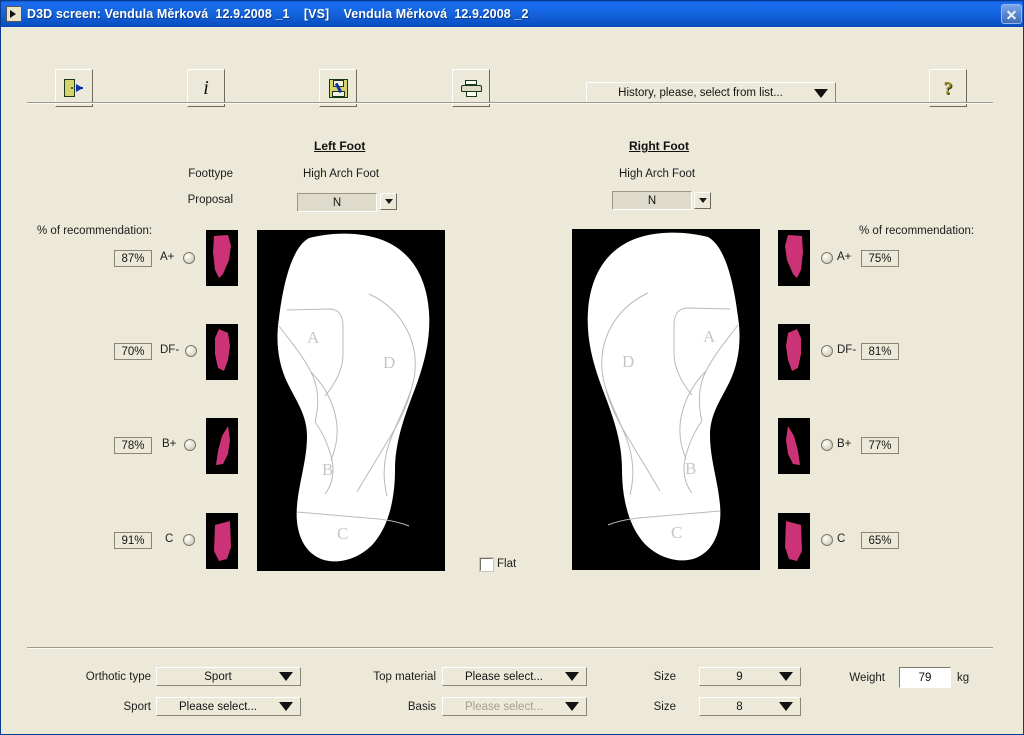 This screenshot has width=1024, height=735. I want to click on right-zone-b-label: B, so click(690, 468).